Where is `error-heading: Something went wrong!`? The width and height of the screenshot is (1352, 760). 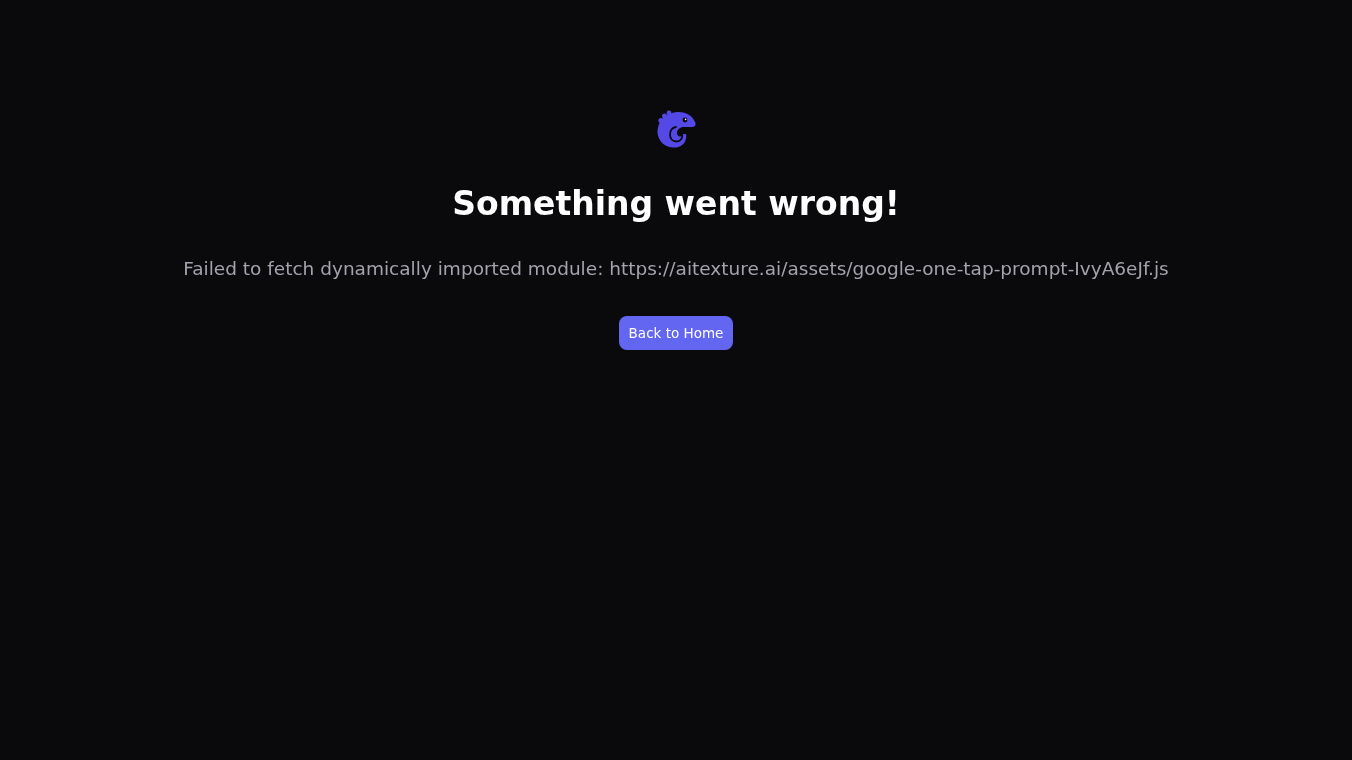 error-heading: Something went wrong! is located at coordinates (676, 204).